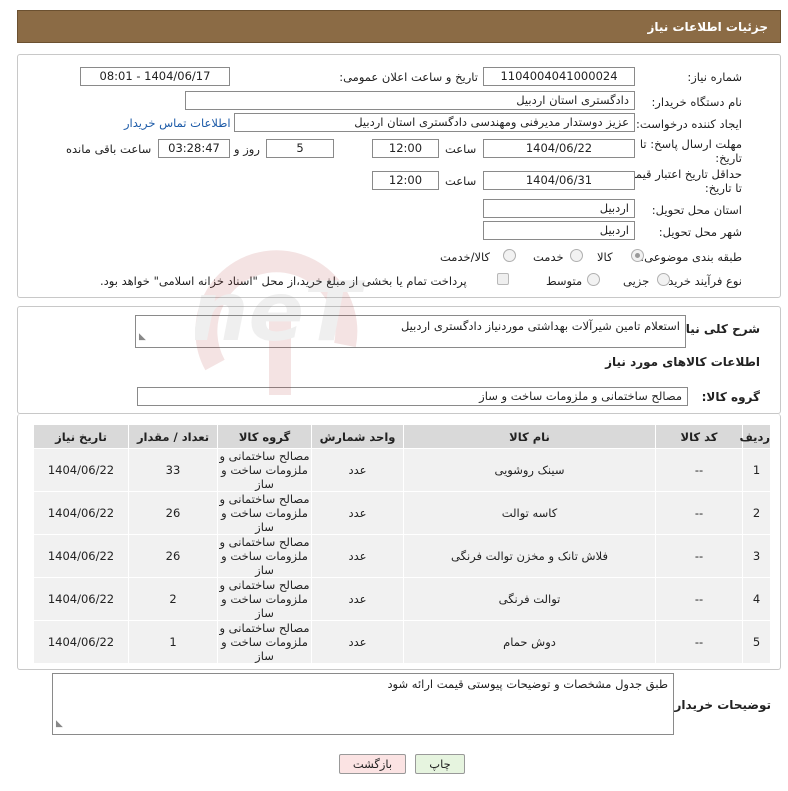 The image size is (788, 791). Describe the element at coordinates (691, 257) in the screenshot. I see `category-label: طبقه بندی موضوعی:` at that location.